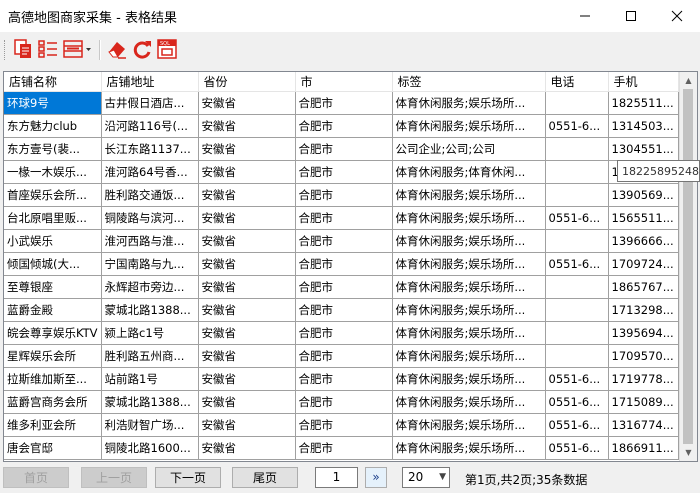  What do you see at coordinates (344, 82) in the screenshot?
I see `column-header: 市` at bounding box center [344, 82].